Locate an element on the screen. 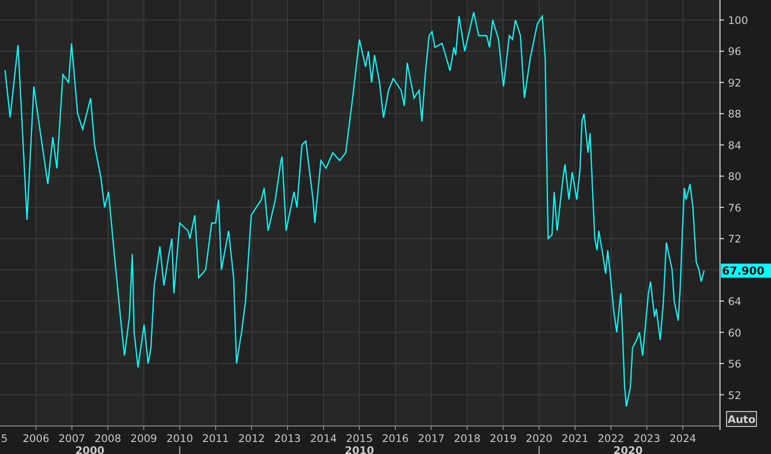 The height and width of the screenshot is (454, 771). x-tick-label: 2012 is located at coordinates (251, 439).